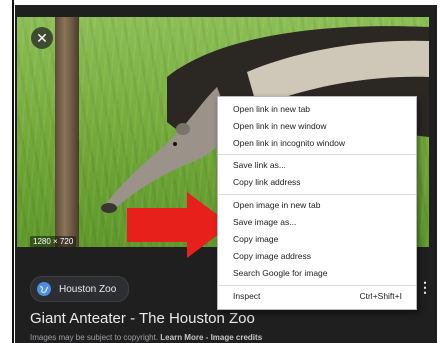  I want to click on menu-open-link-new-window: Open link in new window, so click(317, 126).